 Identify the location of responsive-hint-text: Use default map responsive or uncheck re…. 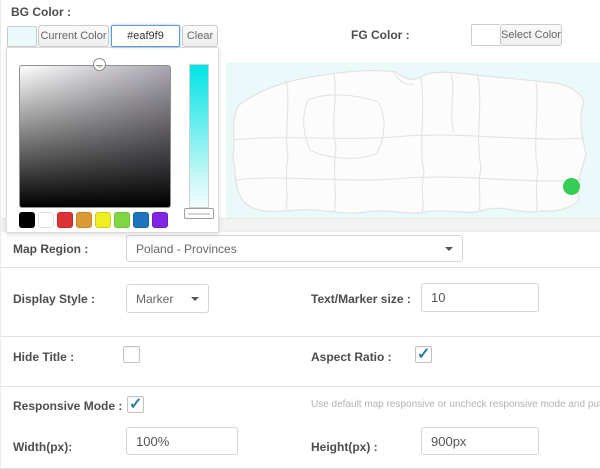
(455, 404).